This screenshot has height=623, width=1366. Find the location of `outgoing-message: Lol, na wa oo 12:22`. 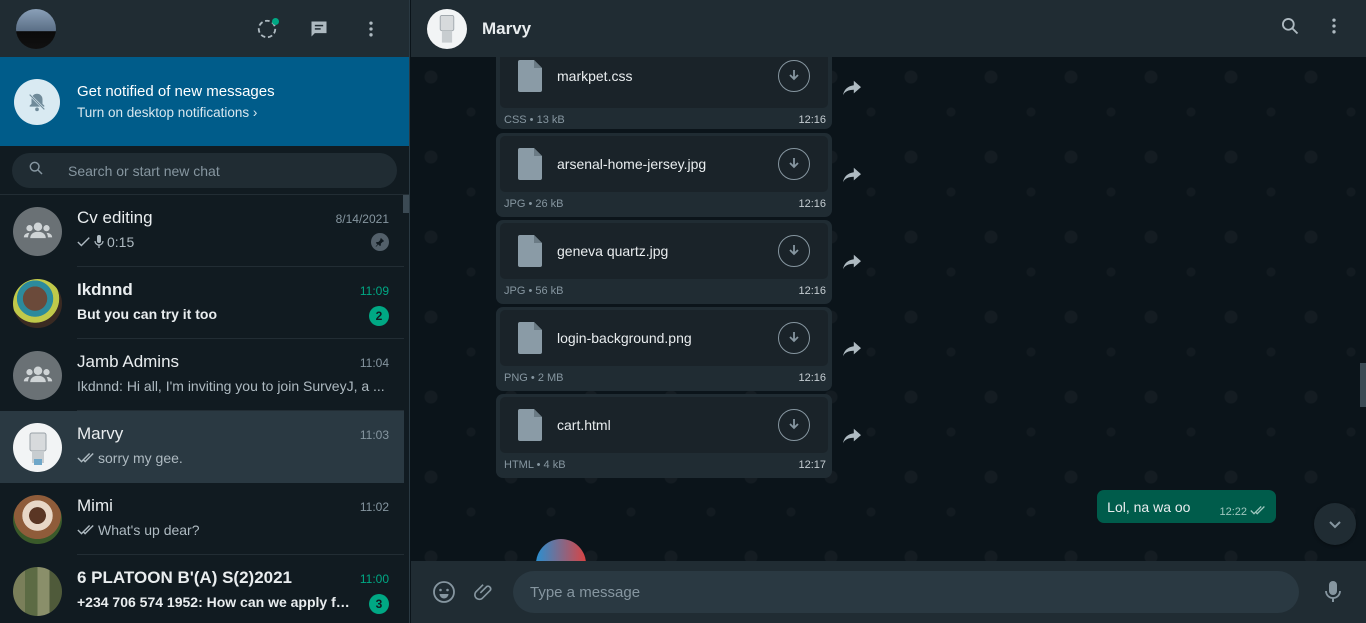

outgoing-message: Lol, na wa oo 12:22 is located at coordinates (1186, 506).